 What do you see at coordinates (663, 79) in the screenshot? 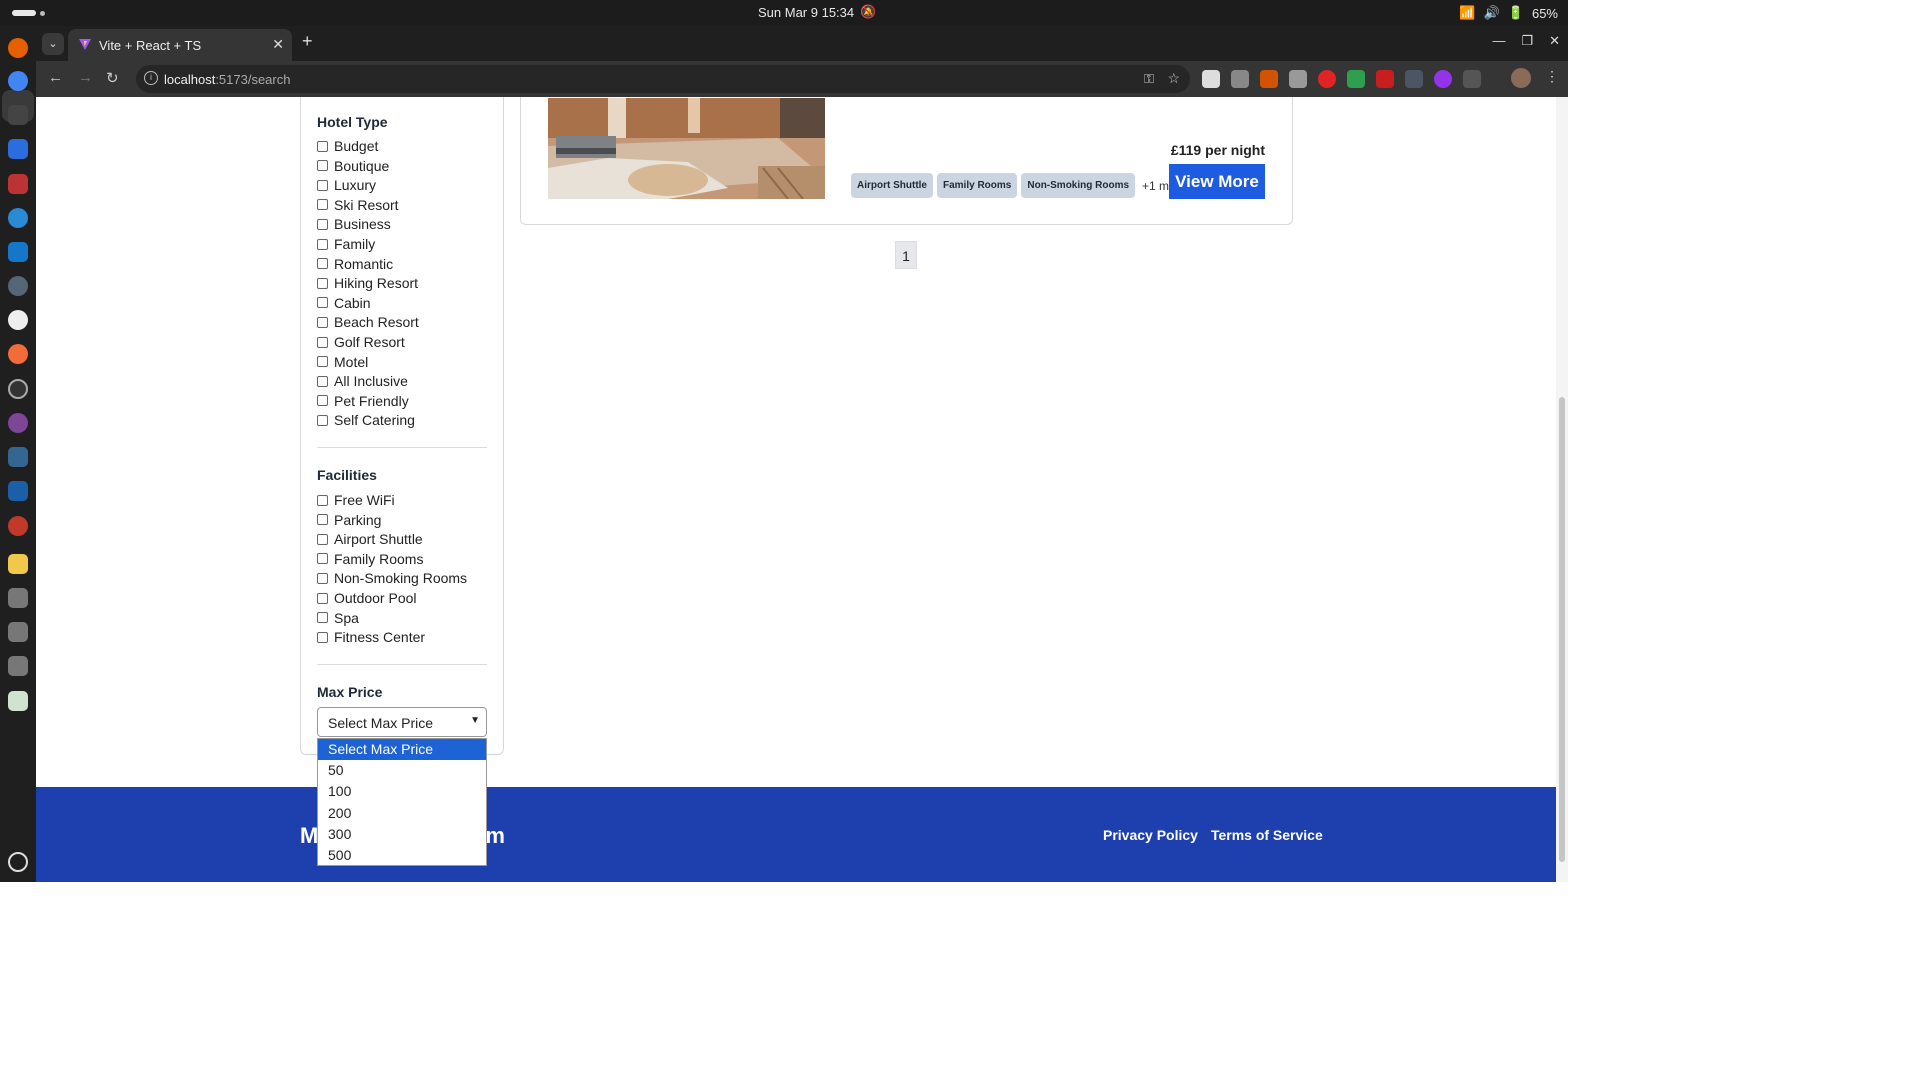
I see `address-bar: i localhost:5173/search ⚿ ☆` at bounding box center [663, 79].